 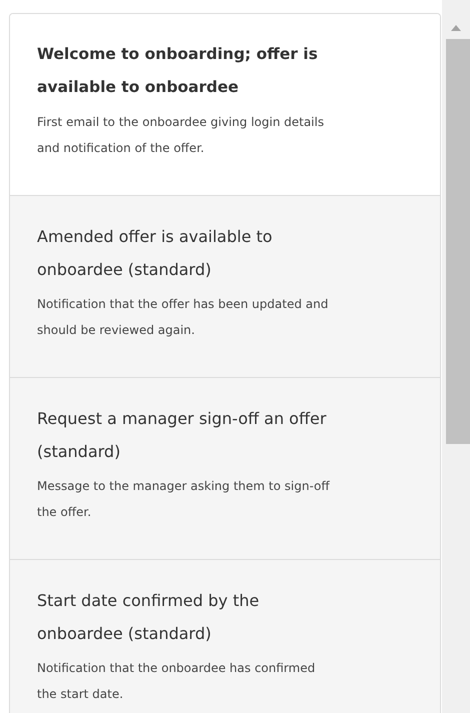 What do you see at coordinates (176, 681) in the screenshot?
I see `template-description: Notification that the onboardee has confirmed the start date.` at bounding box center [176, 681].